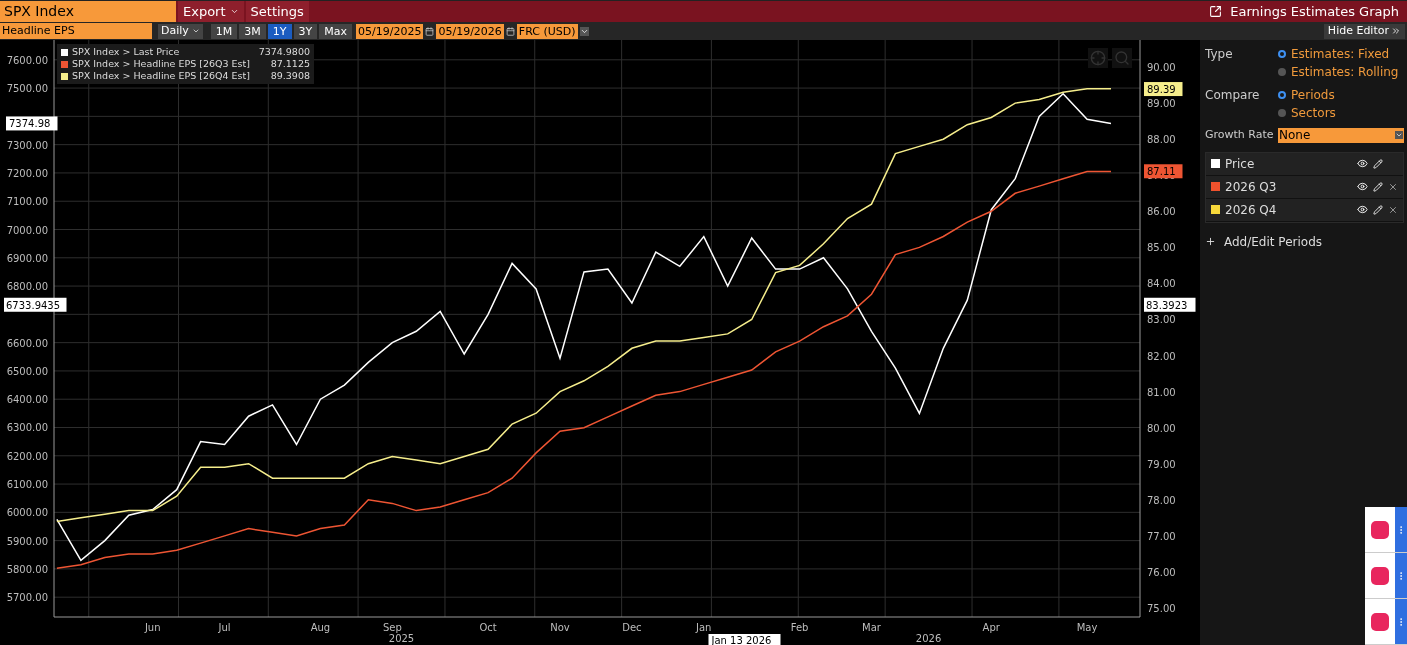 The height and width of the screenshot is (645, 1407). Describe the element at coordinates (277, 11) in the screenshot. I see `menu-button: Settings` at that location.